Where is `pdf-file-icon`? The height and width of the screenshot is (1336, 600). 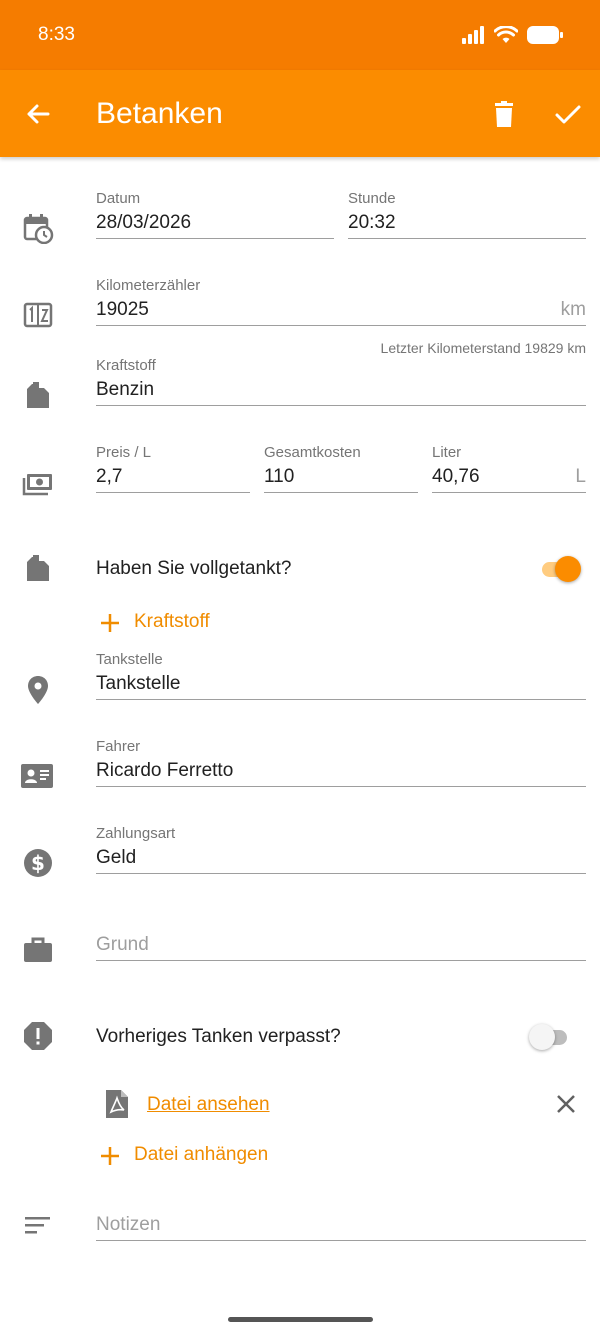
pdf-file-icon is located at coordinates (117, 1104).